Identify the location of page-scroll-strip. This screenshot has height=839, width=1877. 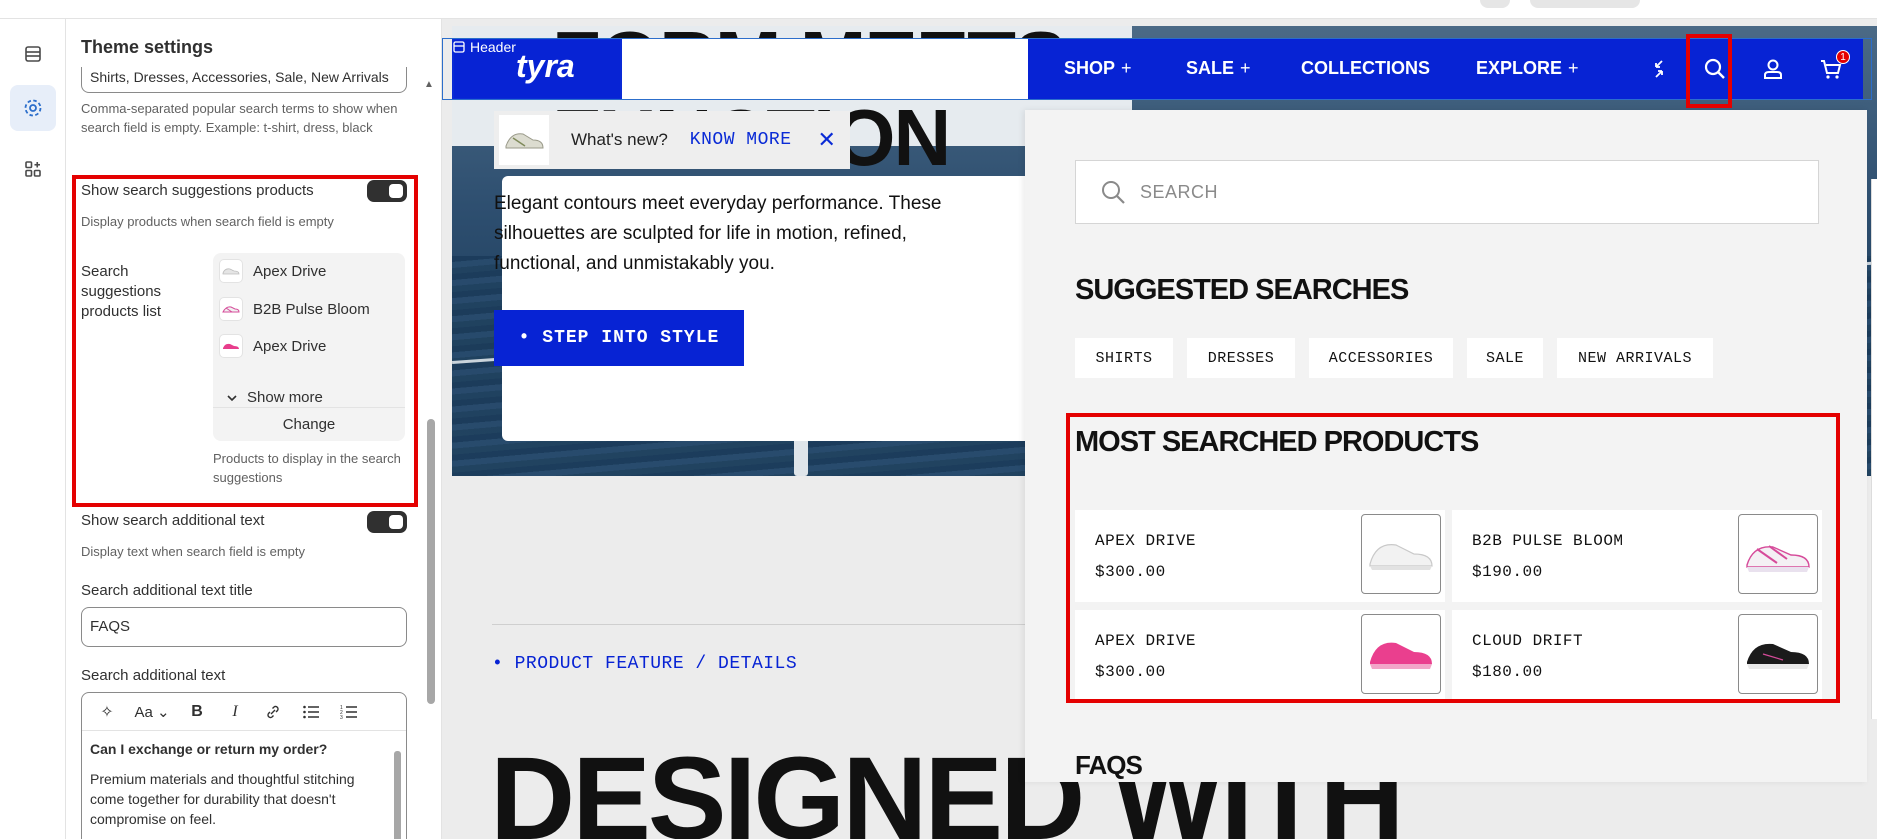
(1874, 449).